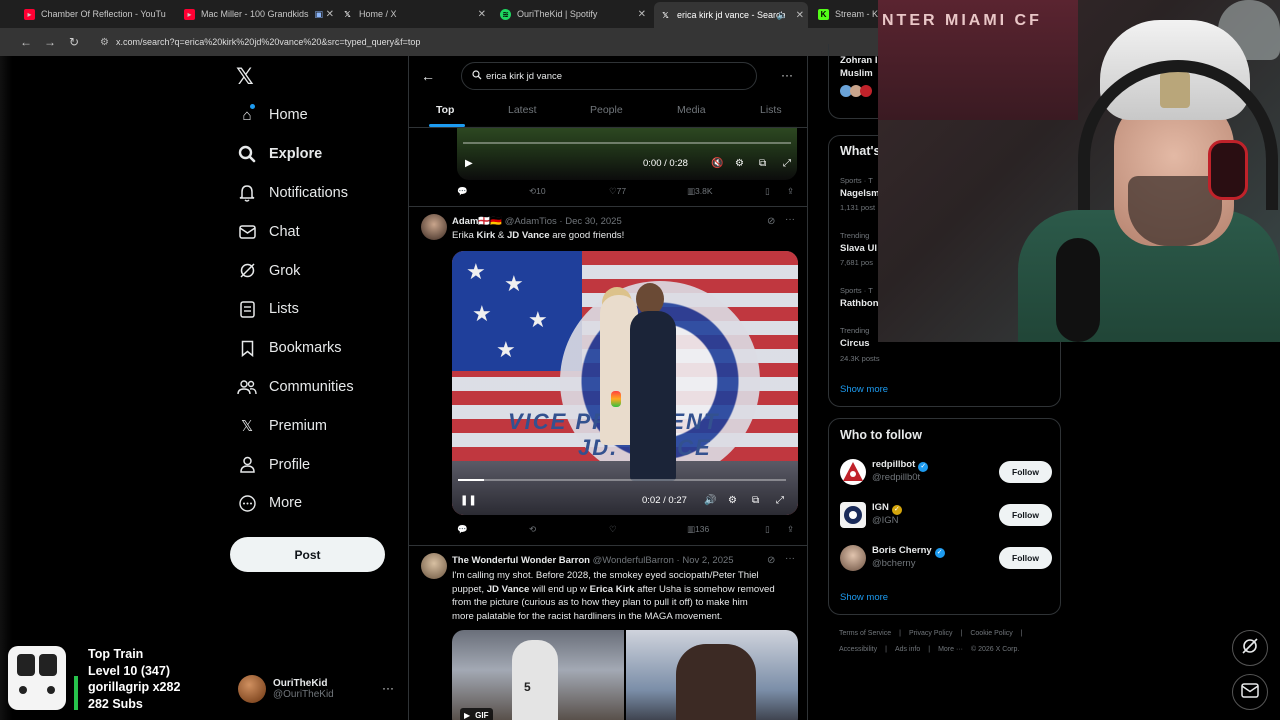  I want to click on browser-tab-x-search: 𝕏 erica kirk jd vance - Search 🔈 ✕, so click(731, 15).